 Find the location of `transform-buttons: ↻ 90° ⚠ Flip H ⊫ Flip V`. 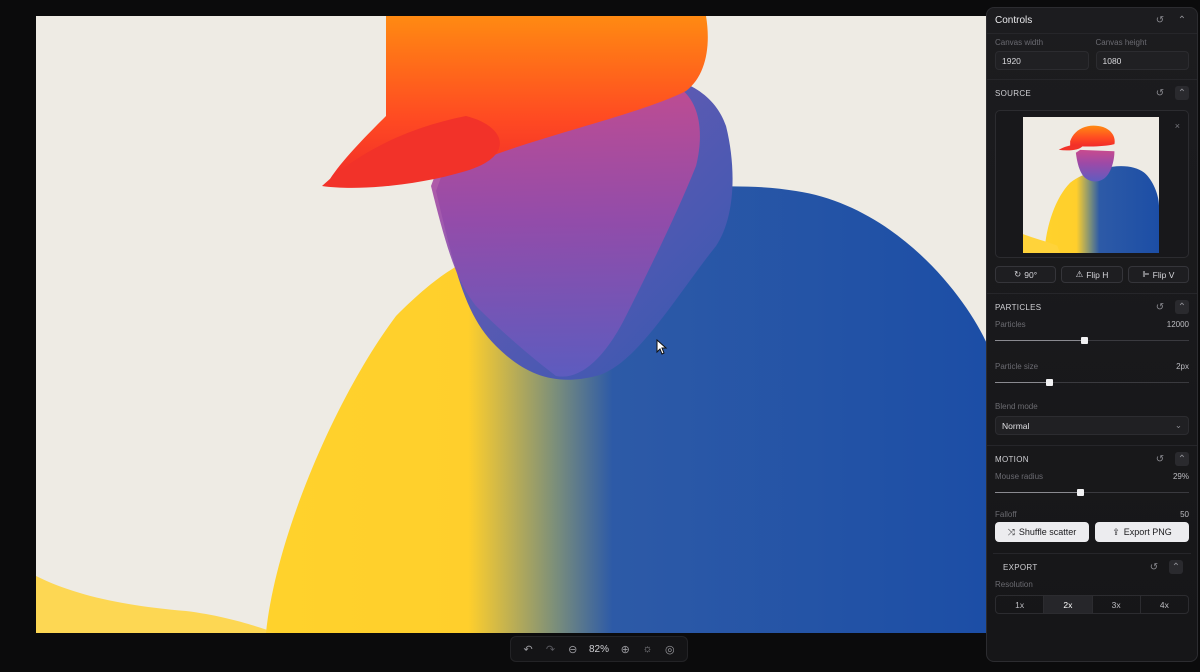

transform-buttons: ↻ 90° ⚠ Flip H ⊫ Flip V is located at coordinates (1092, 270).